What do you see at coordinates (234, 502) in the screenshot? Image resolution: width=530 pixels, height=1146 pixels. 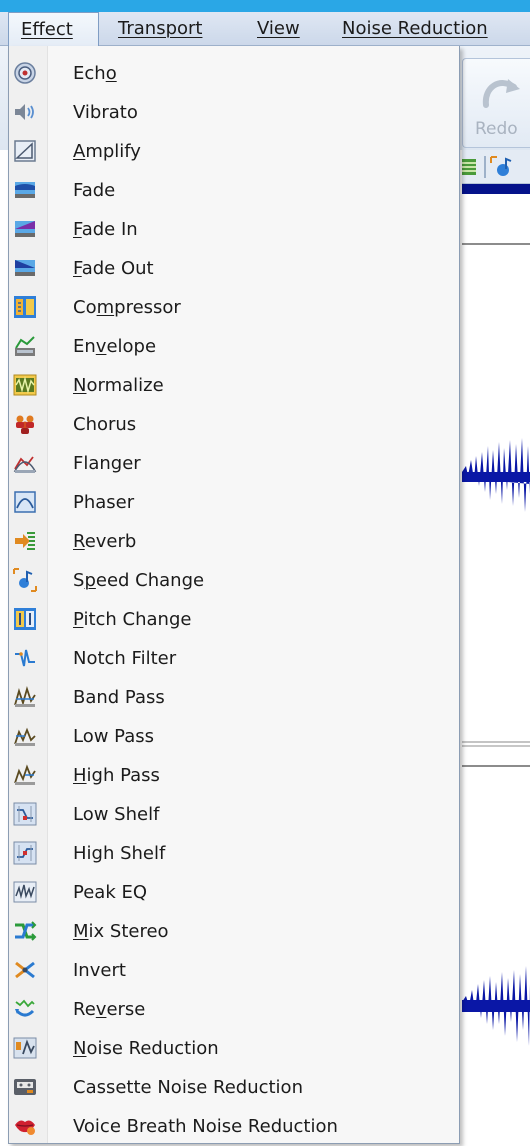 I see `menu-item-phaser: Phaser` at bounding box center [234, 502].